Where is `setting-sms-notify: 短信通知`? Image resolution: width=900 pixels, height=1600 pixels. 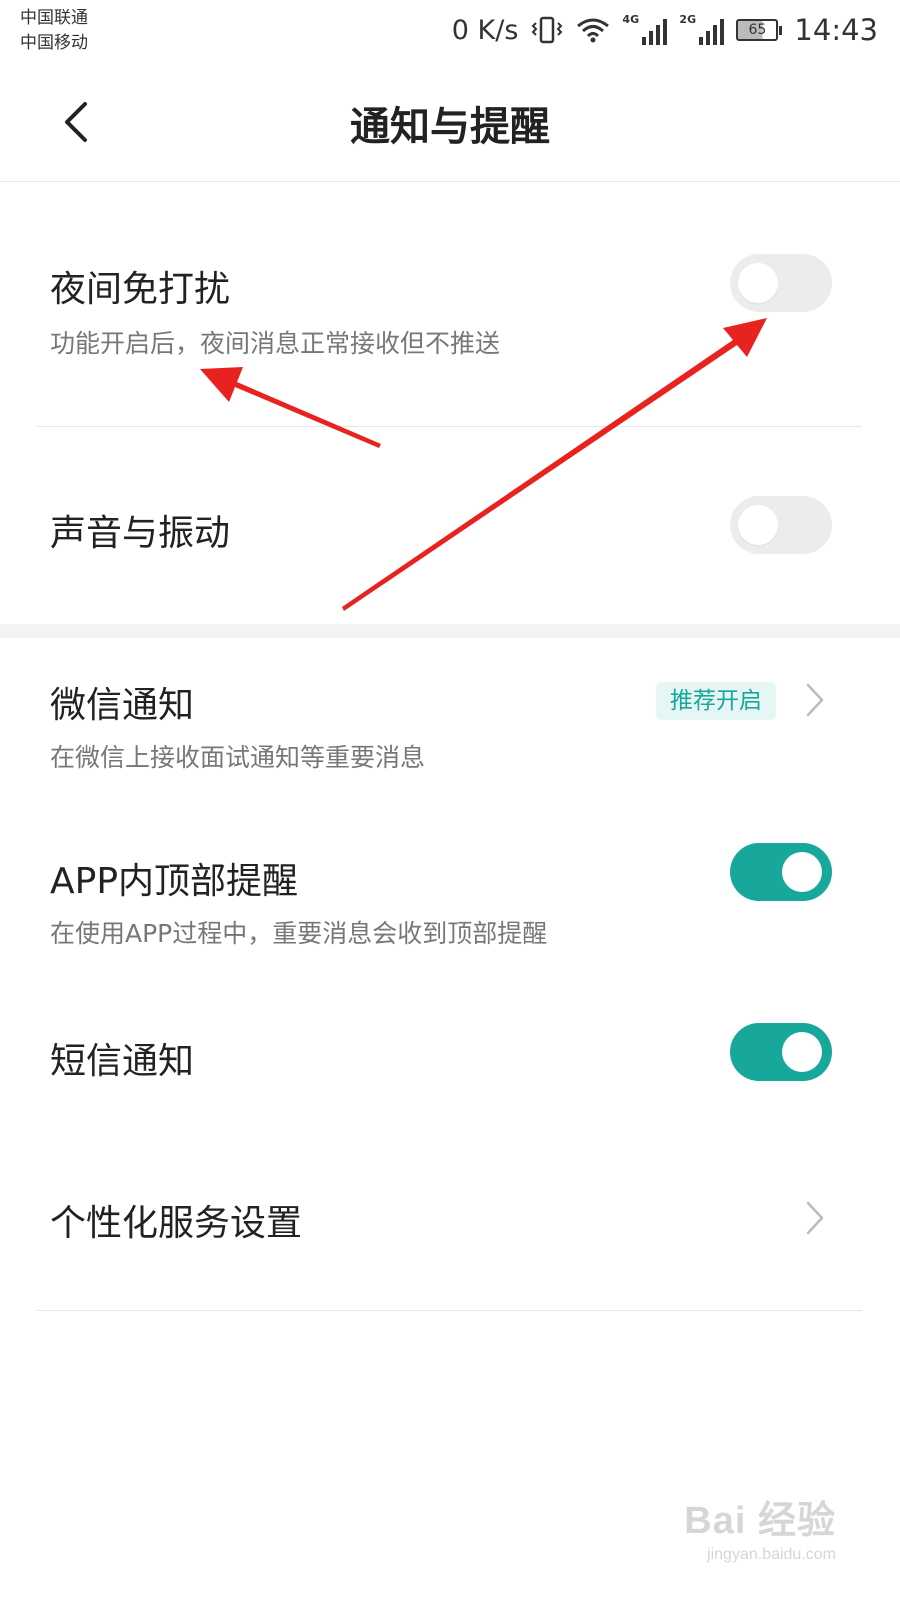 setting-sms-notify: 短信通知 is located at coordinates (450, 1055).